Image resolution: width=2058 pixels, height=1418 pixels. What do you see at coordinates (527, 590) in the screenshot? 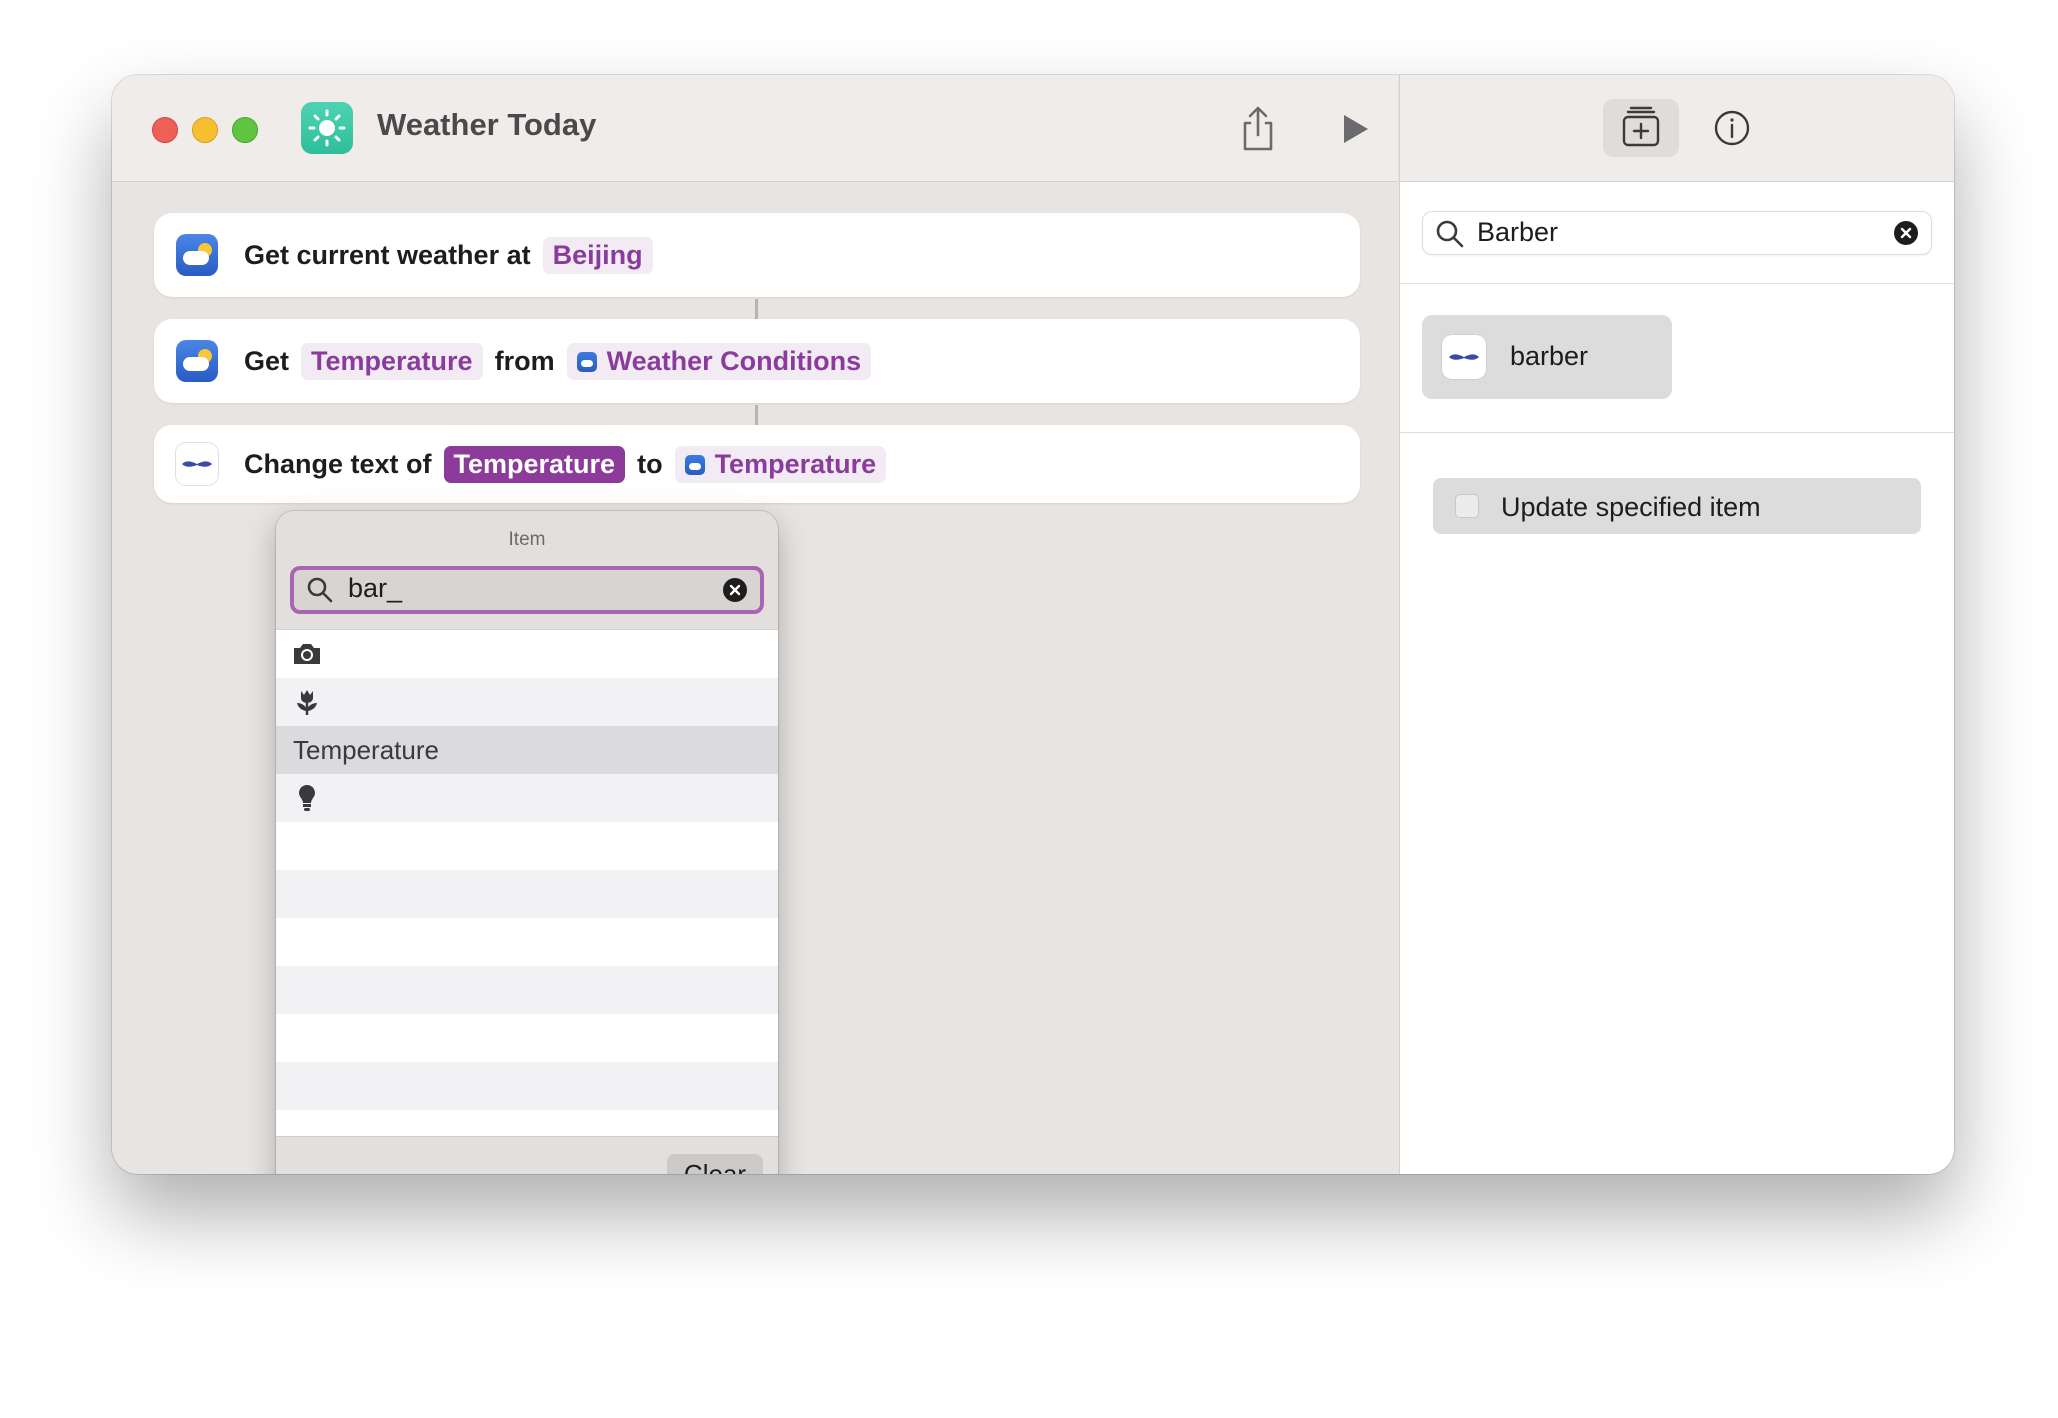
I see `item-search-input: bar_` at bounding box center [527, 590].